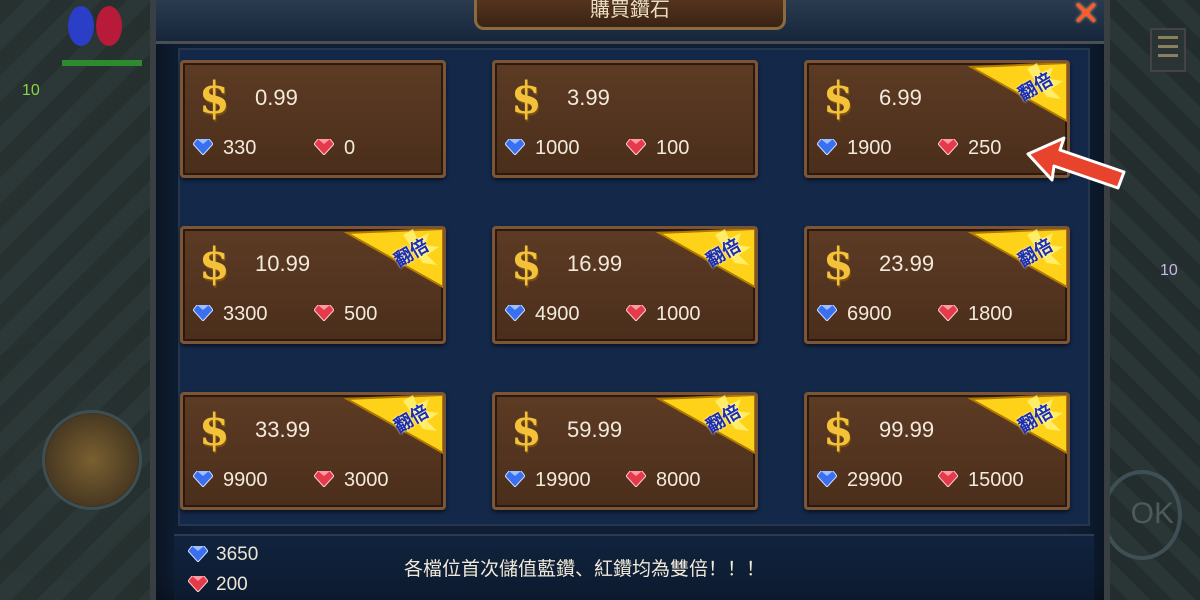  What do you see at coordinates (869, 148) in the screenshot?
I see `blue-diamond-amount: 1900` at bounding box center [869, 148].